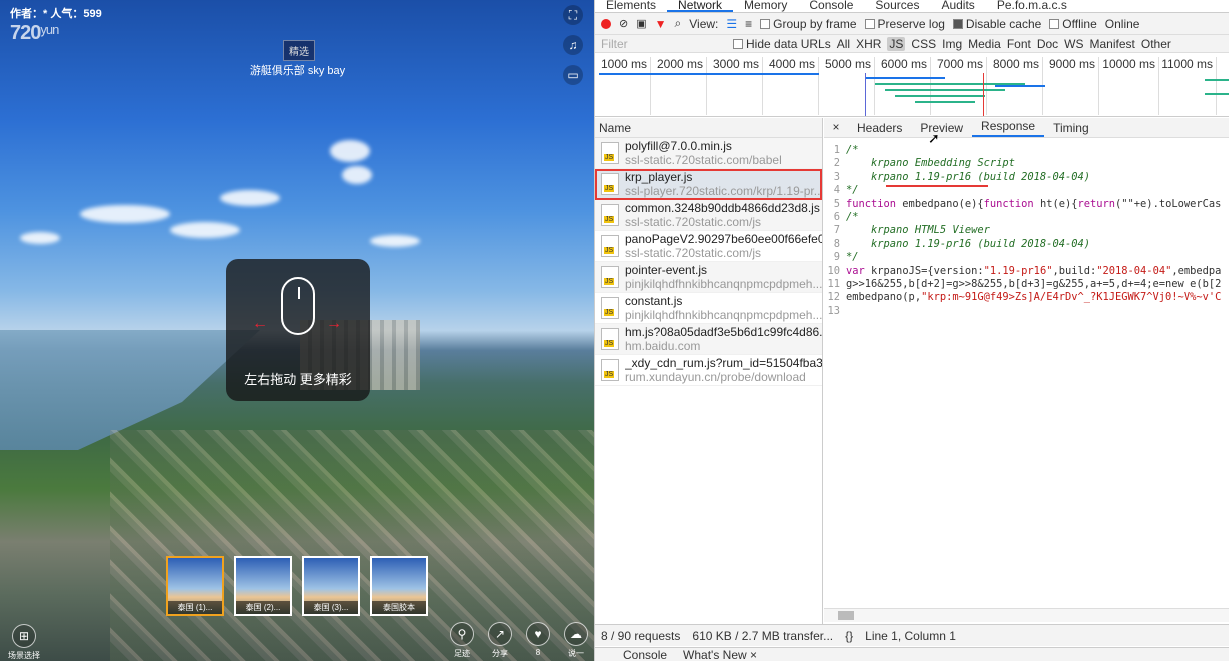 The image size is (1229, 661). What do you see at coordinates (924, 163) in the screenshot?
I see `code-line: 2 krpano Embedding Script` at bounding box center [924, 163].